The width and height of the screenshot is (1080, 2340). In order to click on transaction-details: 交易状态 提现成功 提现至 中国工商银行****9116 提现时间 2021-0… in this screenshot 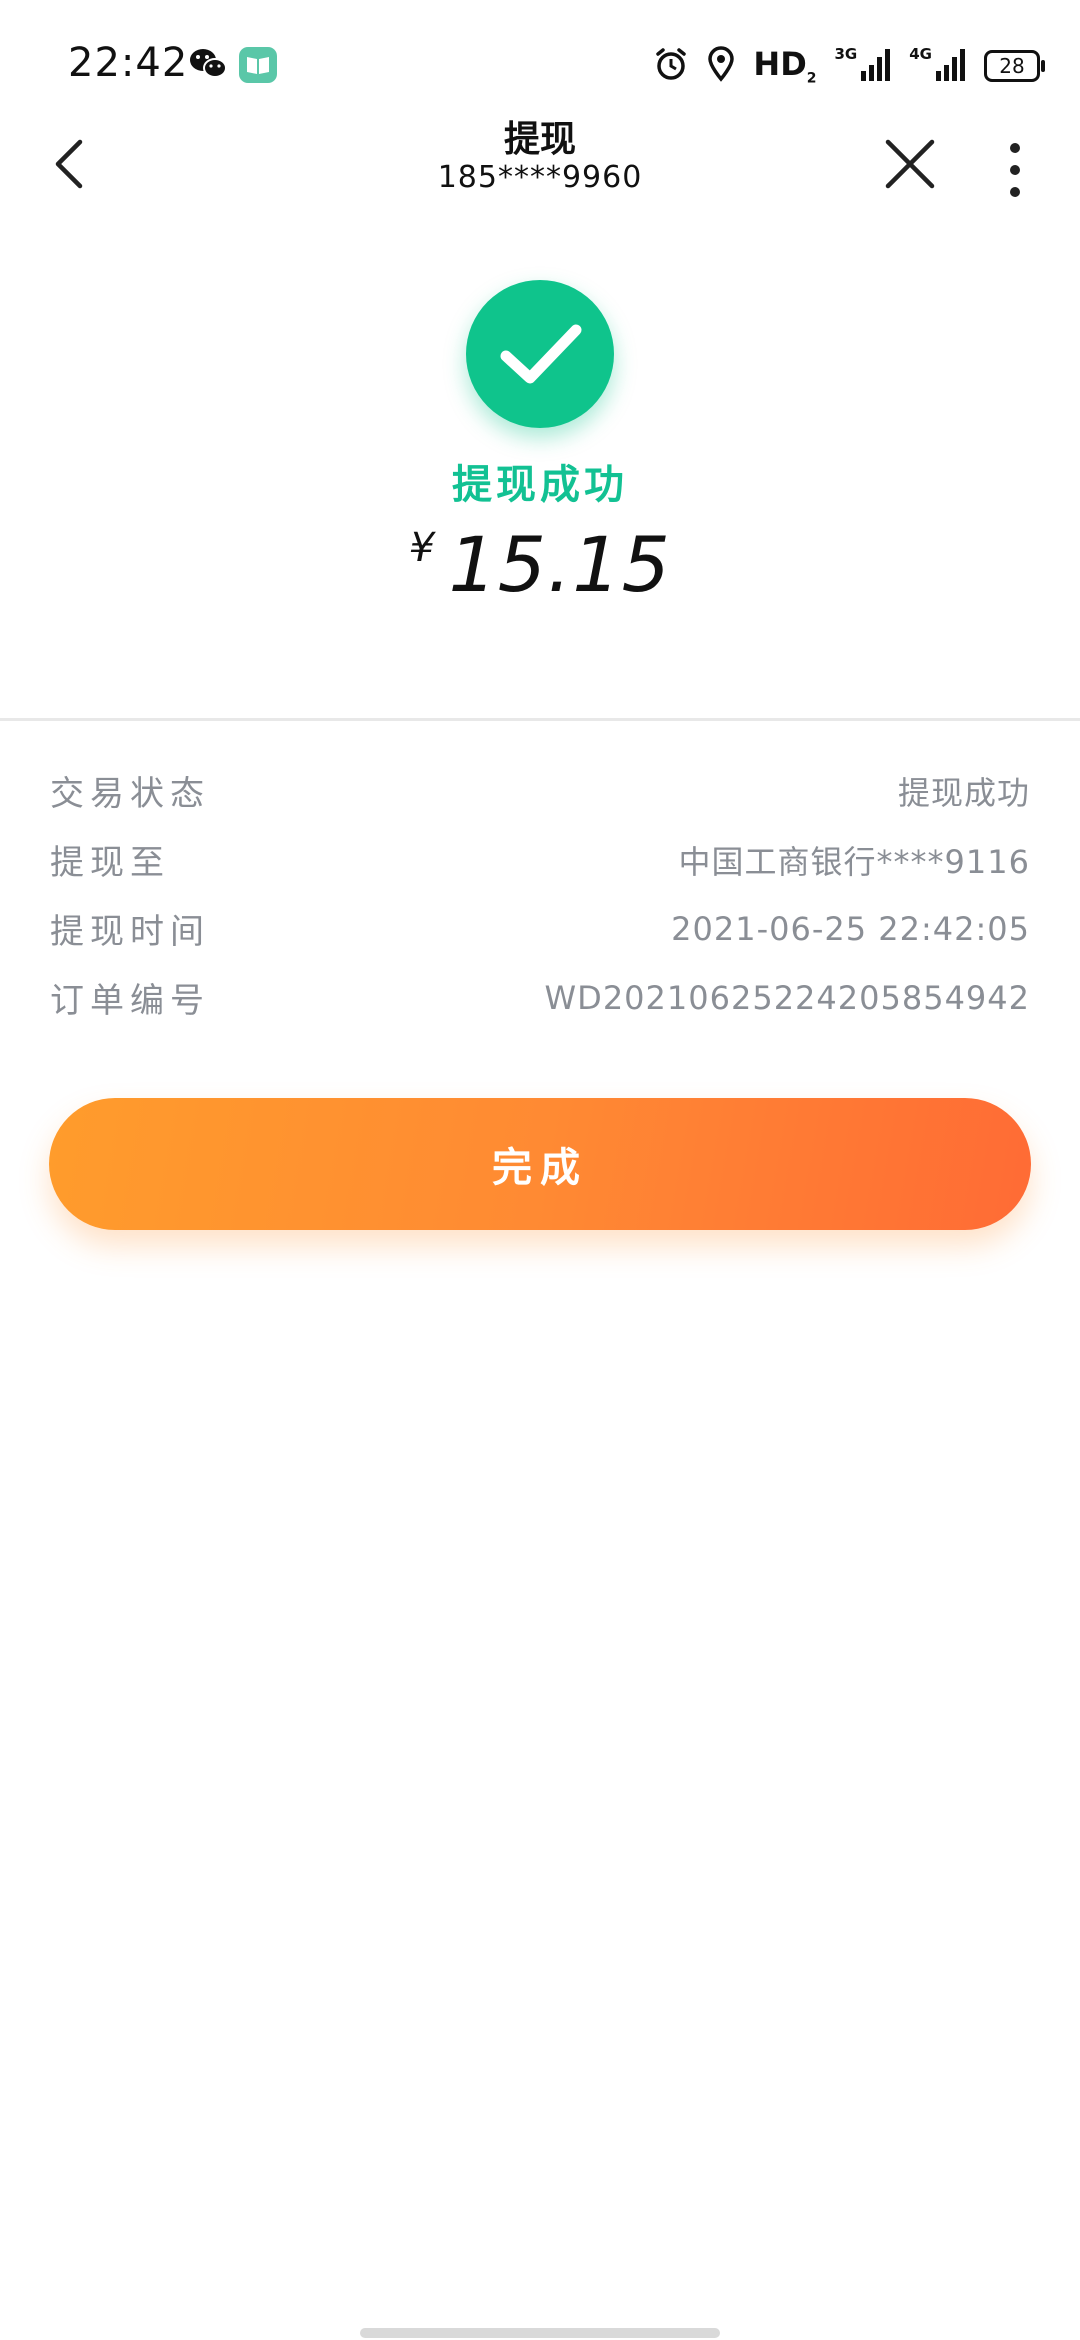, I will do `click(540, 894)`.